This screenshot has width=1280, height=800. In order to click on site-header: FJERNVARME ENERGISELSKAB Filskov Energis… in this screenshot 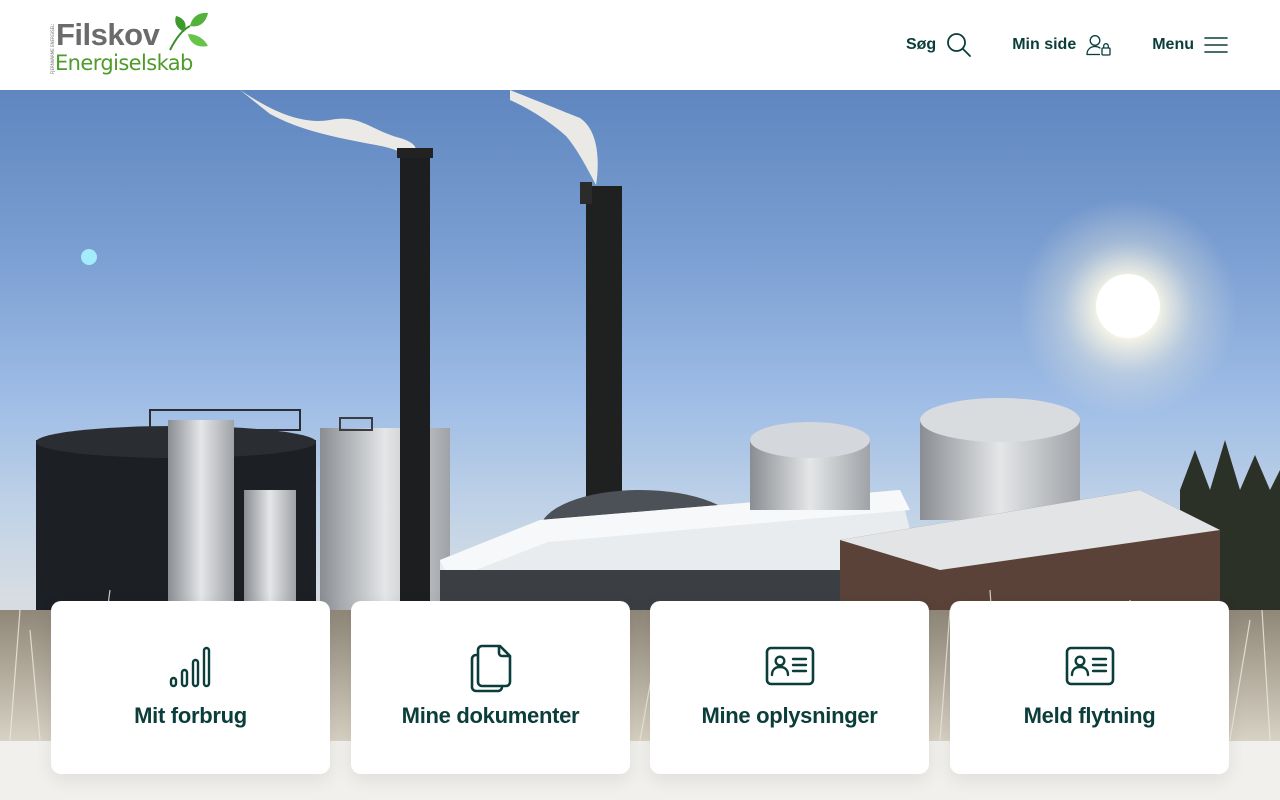, I will do `click(640, 45)`.